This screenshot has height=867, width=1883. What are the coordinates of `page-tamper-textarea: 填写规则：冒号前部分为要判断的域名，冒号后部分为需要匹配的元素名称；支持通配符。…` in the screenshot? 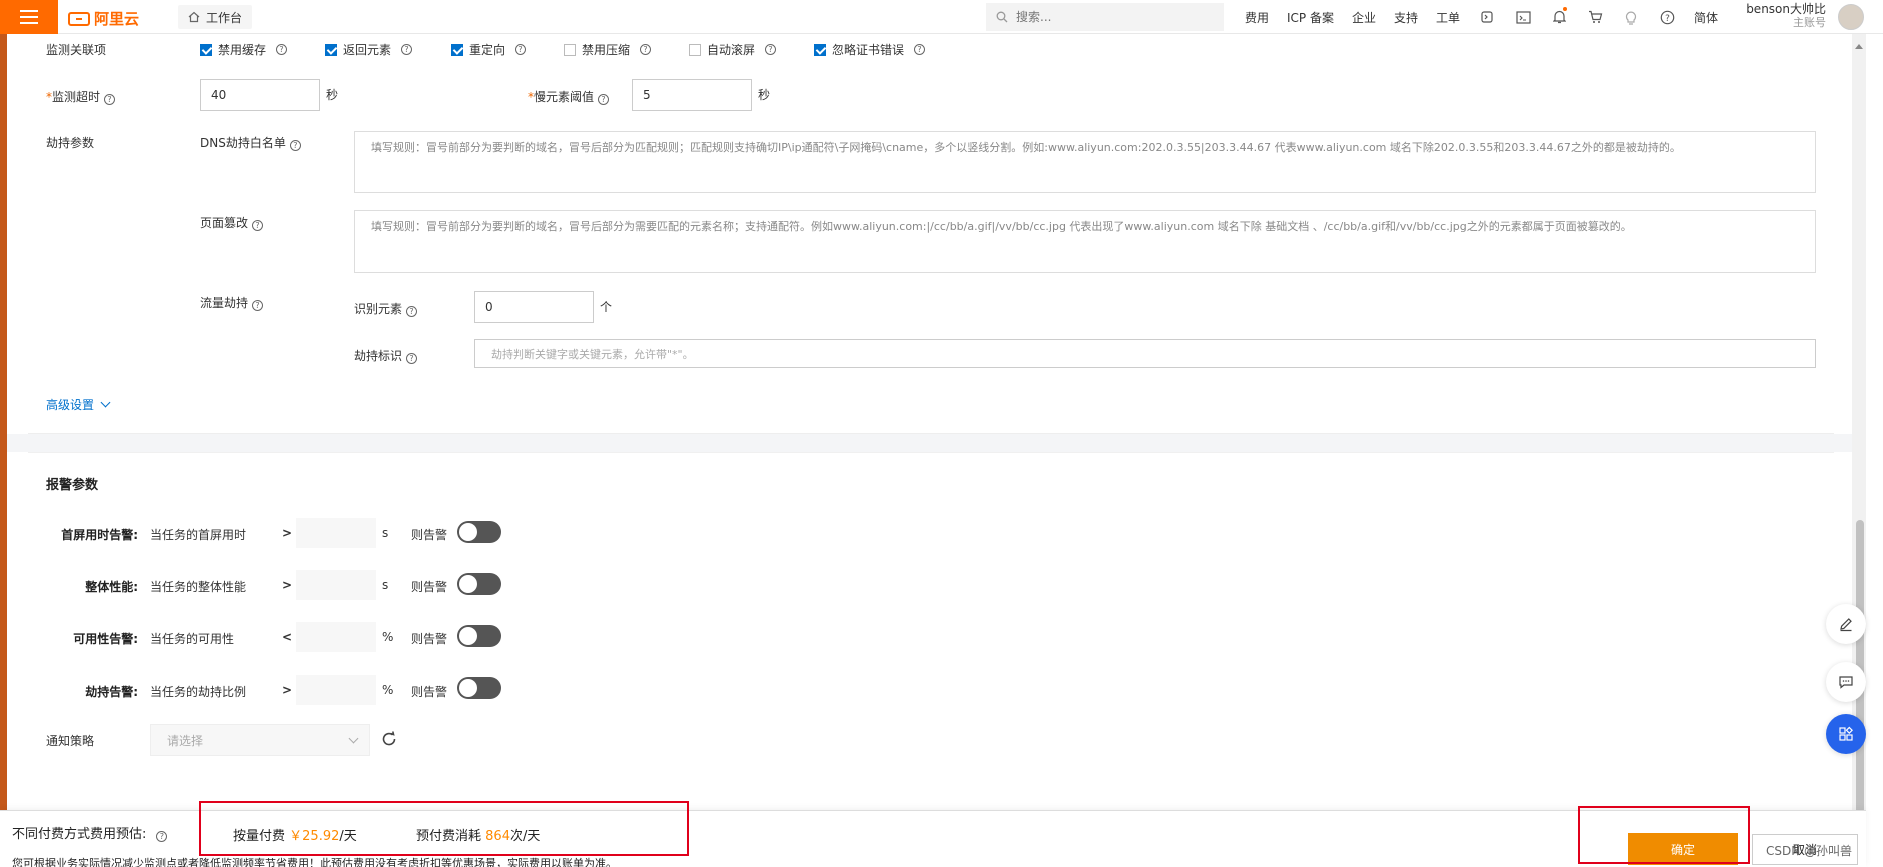 It's located at (1085, 241).